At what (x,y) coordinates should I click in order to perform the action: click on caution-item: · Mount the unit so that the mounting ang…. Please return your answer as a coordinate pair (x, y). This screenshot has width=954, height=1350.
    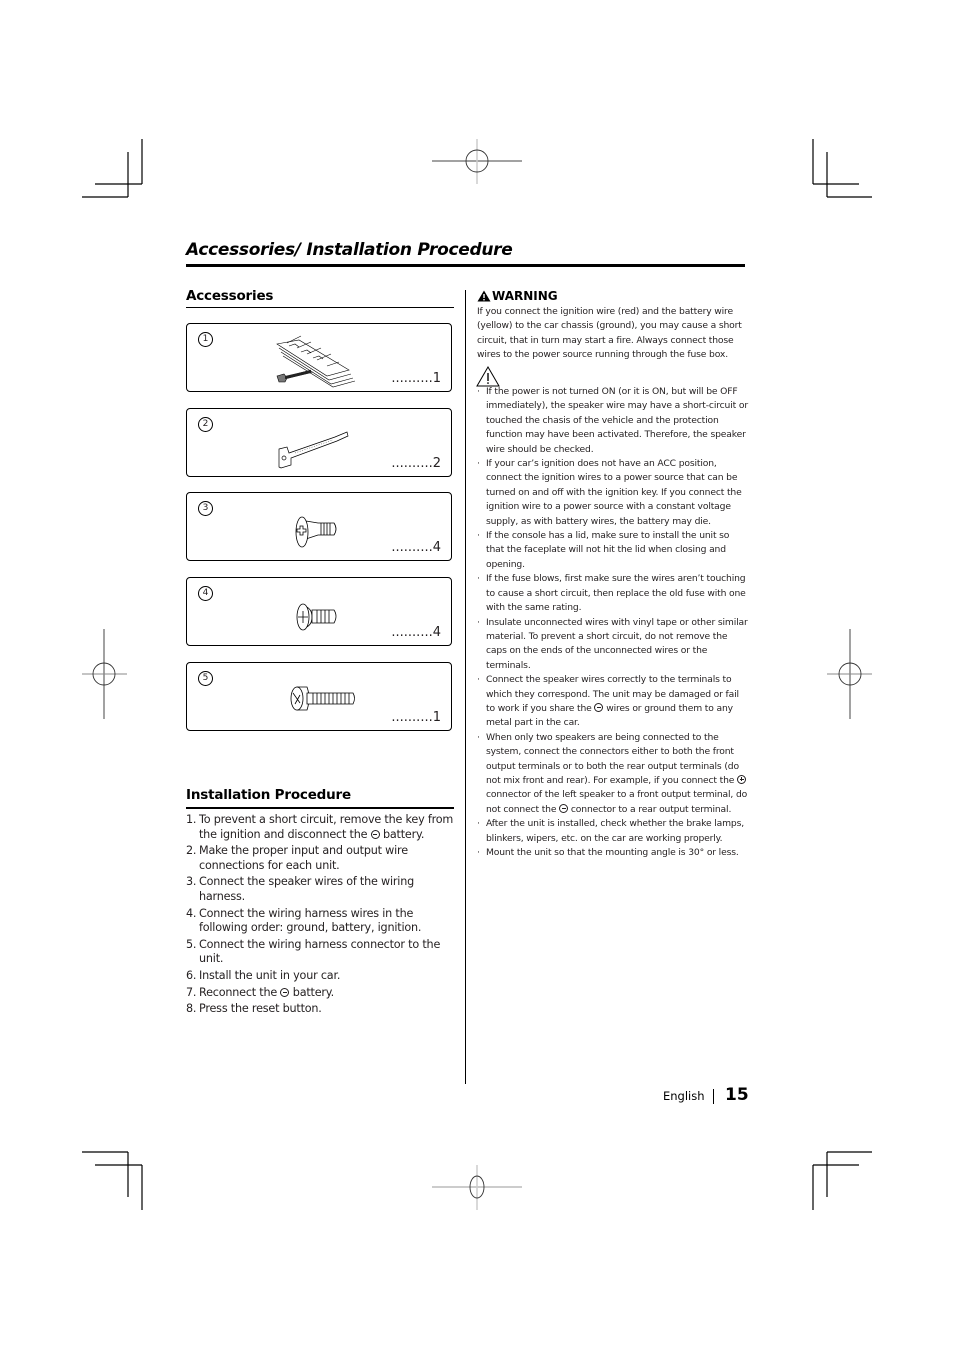
    Looking at the image, I should click on (613, 853).